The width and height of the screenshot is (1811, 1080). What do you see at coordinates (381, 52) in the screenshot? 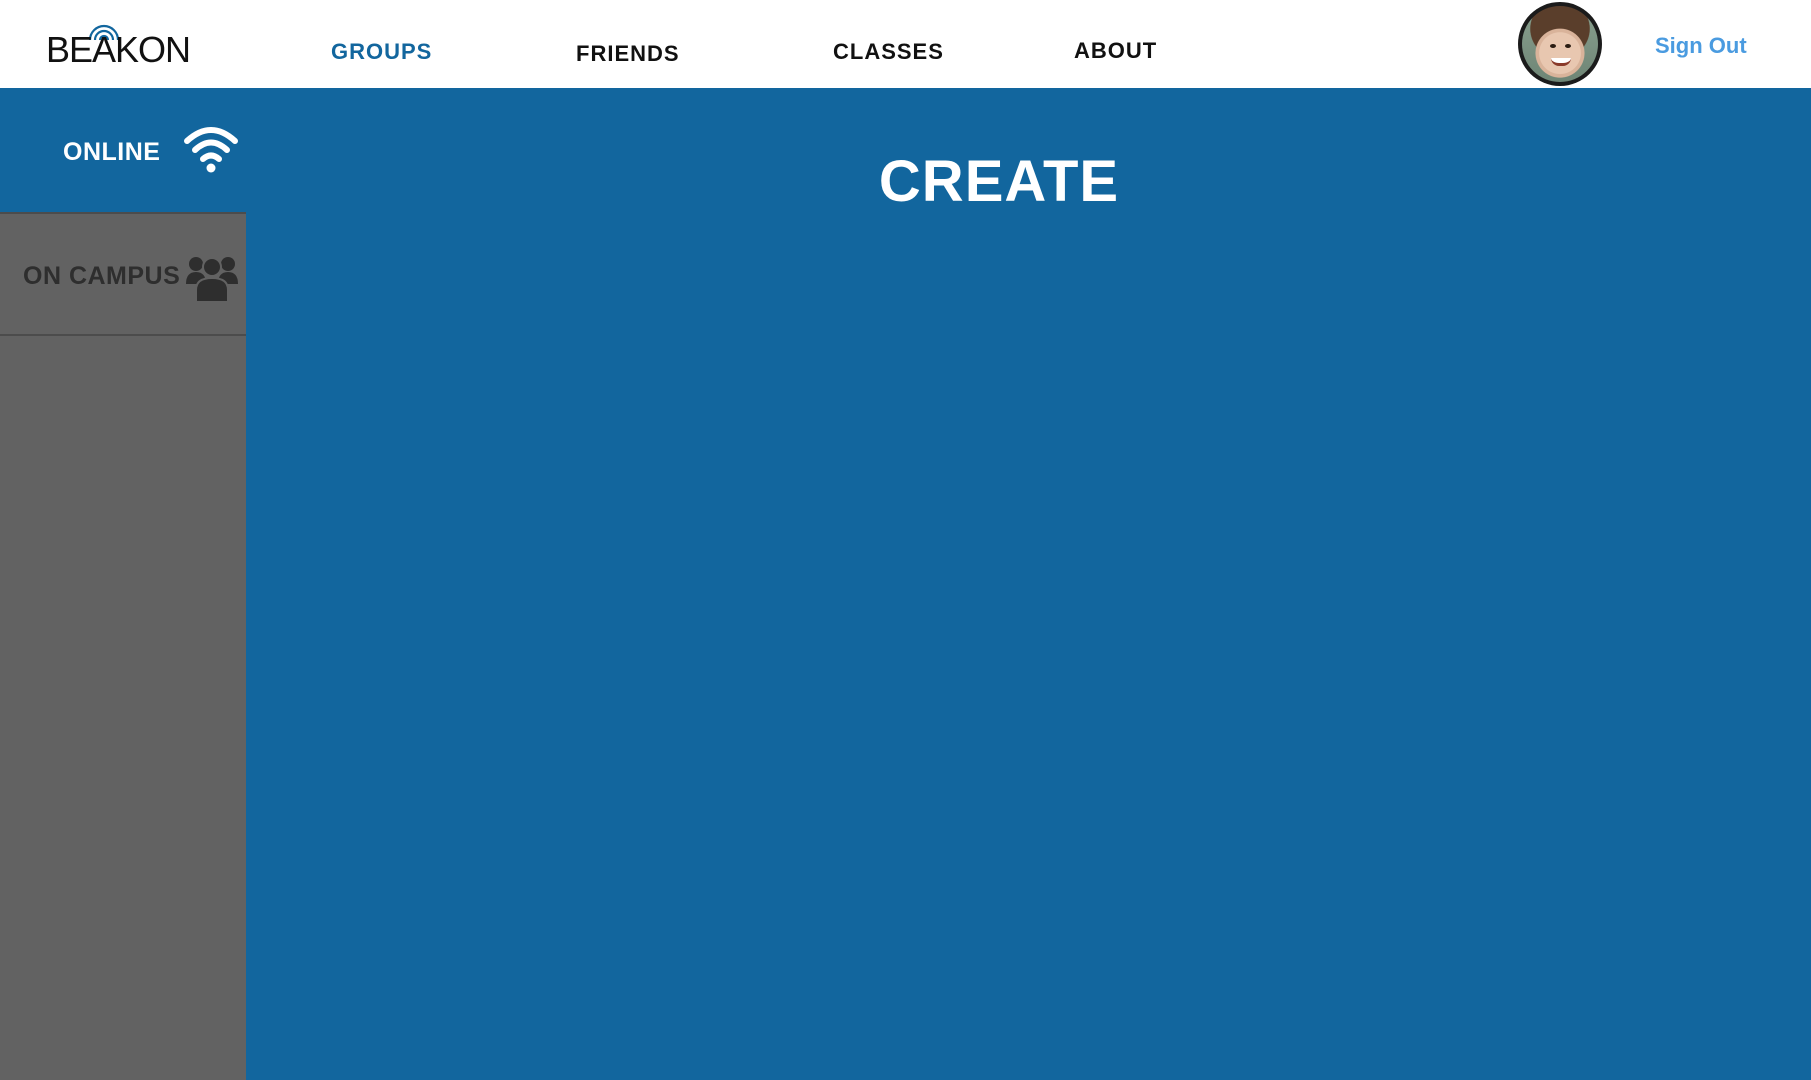
I see `nav-groups: GROUPS` at bounding box center [381, 52].